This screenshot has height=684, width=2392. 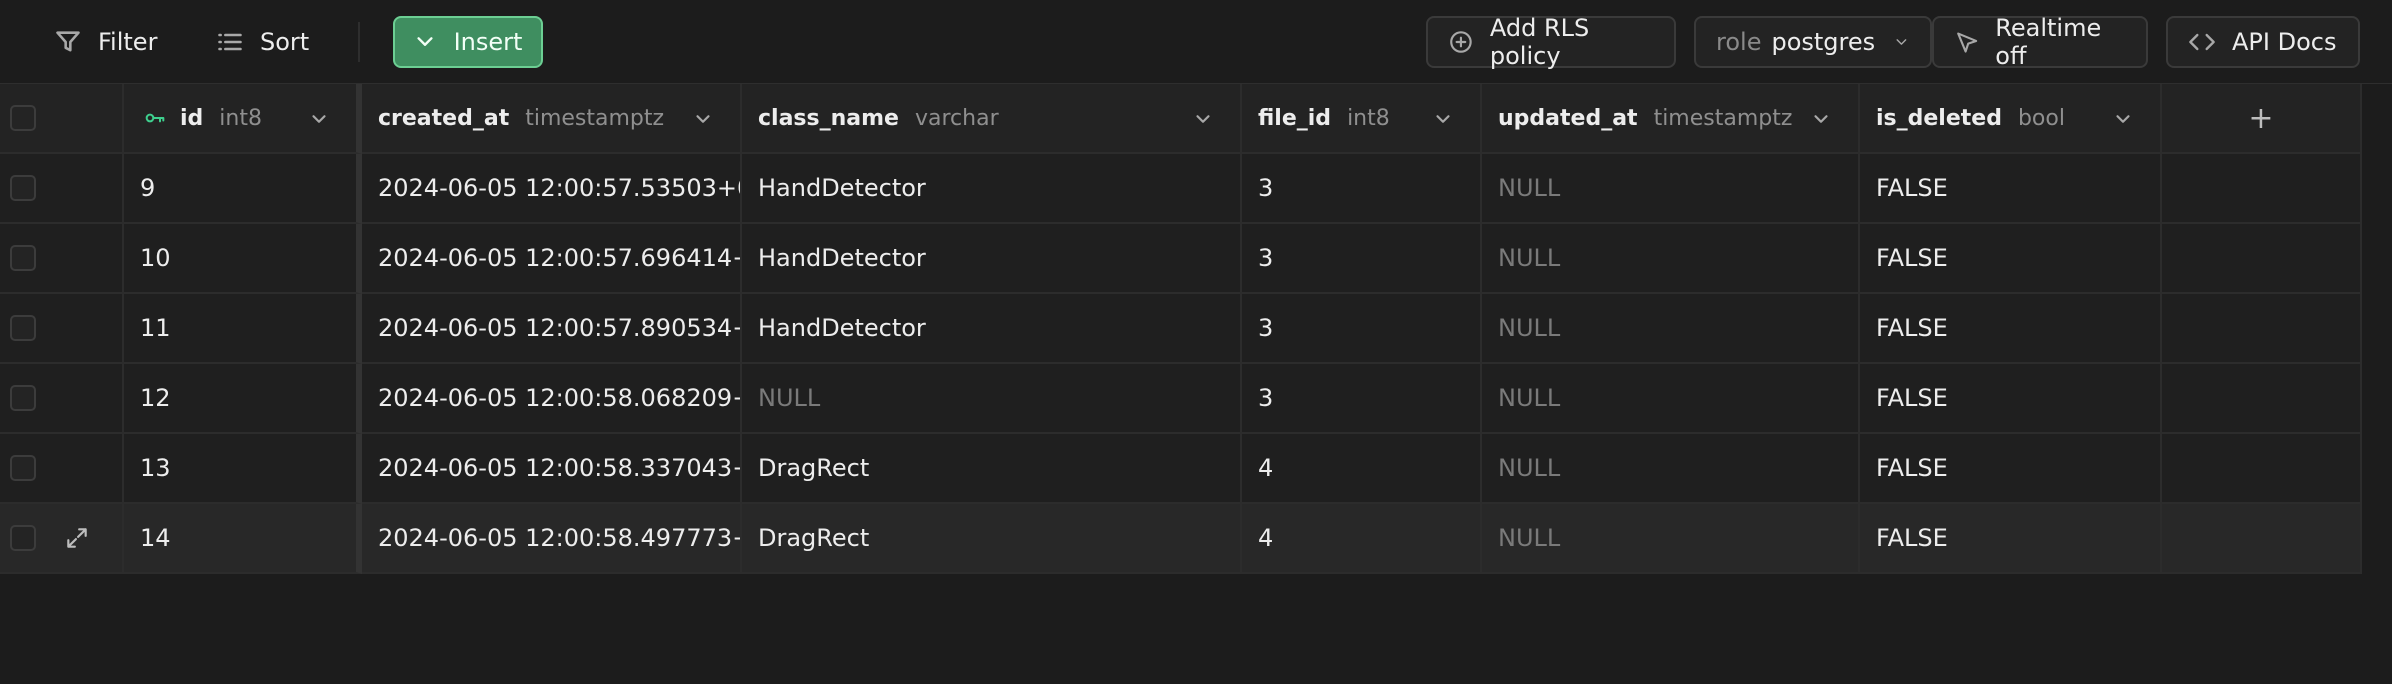 I want to click on rls-label: Add RLS policy, so click(x=1539, y=42).